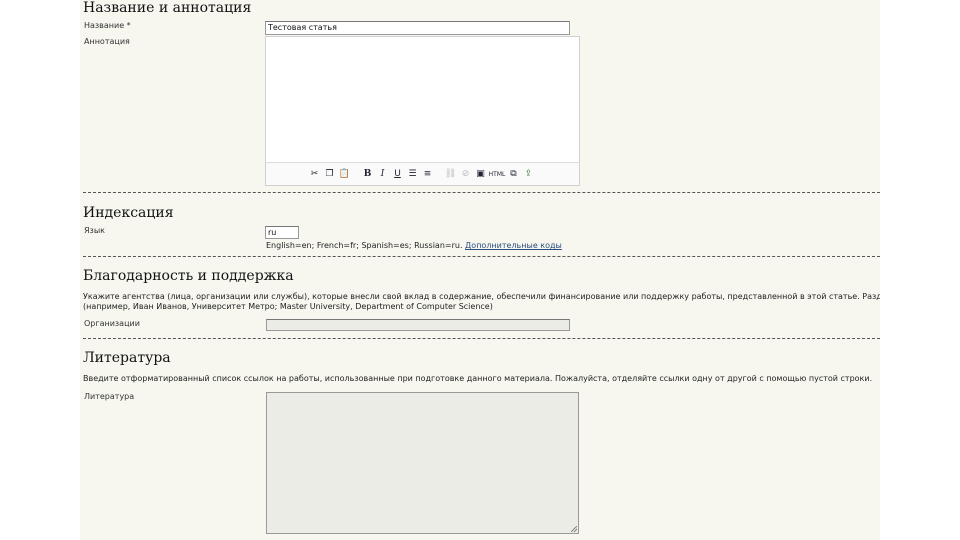 The image size is (960, 540). I want to click on title-abstract-heading: Название и аннотация, so click(167, 8).